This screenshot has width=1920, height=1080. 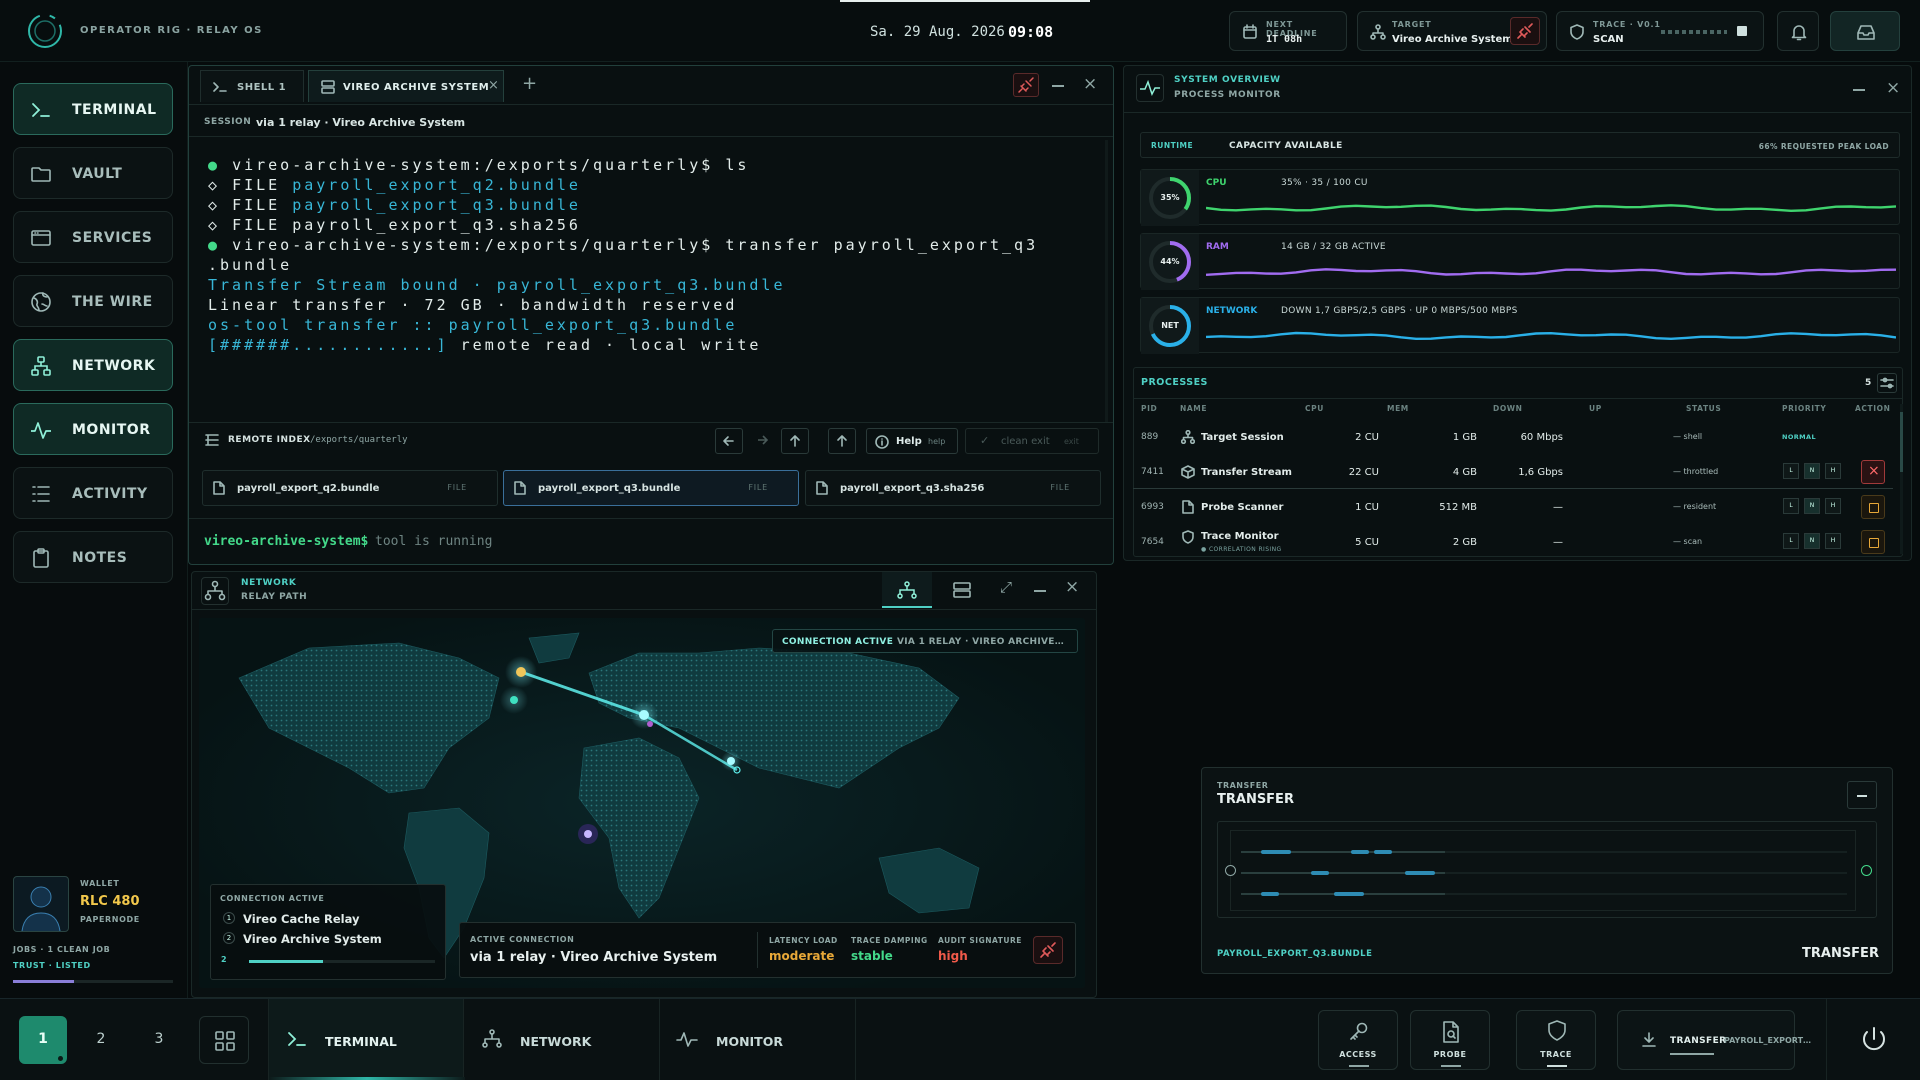 I want to click on workspace-1: 1, so click(x=43, y=1040).